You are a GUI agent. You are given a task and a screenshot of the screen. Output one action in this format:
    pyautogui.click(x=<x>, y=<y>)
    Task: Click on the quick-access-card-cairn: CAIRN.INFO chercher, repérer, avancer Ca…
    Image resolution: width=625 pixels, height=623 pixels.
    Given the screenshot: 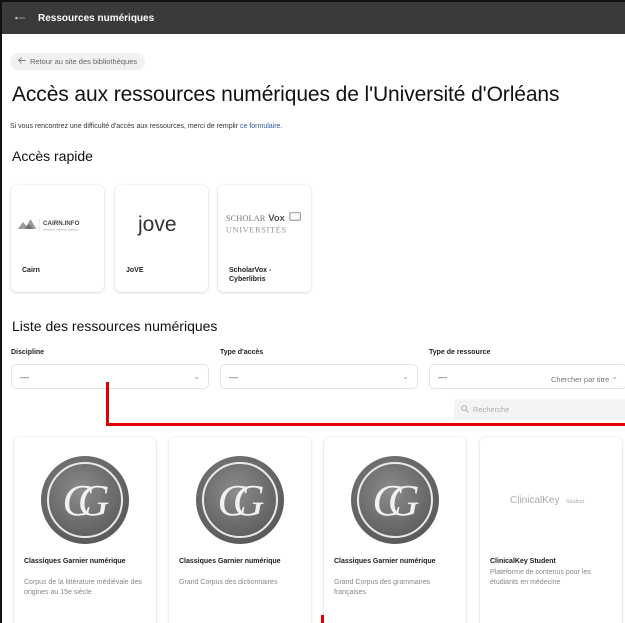 What is the action you would take?
    pyautogui.click(x=57, y=238)
    